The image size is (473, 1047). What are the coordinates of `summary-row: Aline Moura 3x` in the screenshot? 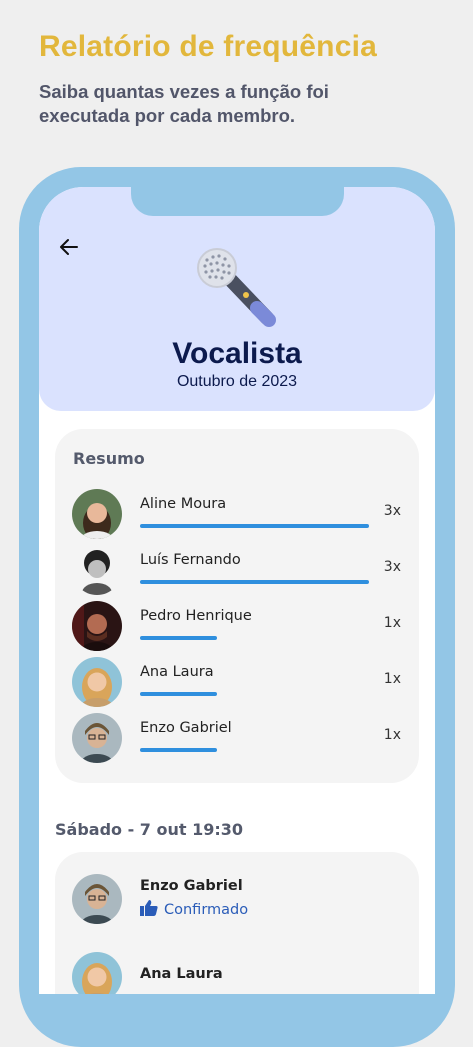 It's located at (237, 514).